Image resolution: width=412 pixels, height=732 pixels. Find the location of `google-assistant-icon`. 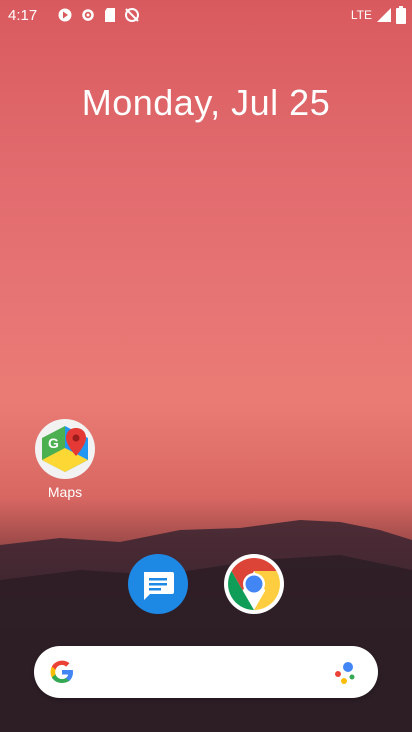

google-assistant-icon is located at coordinates (343, 673).